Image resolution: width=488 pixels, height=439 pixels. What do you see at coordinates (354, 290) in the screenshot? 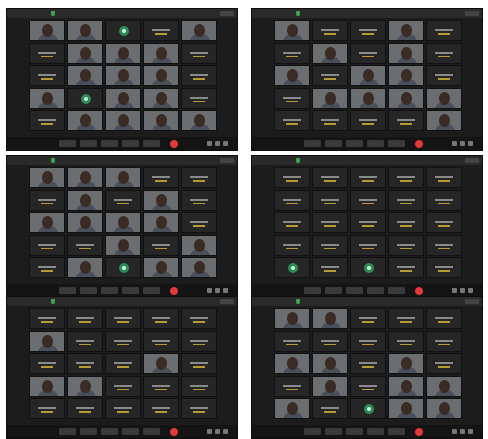
I see `share-button: Share` at bounding box center [354, 290].